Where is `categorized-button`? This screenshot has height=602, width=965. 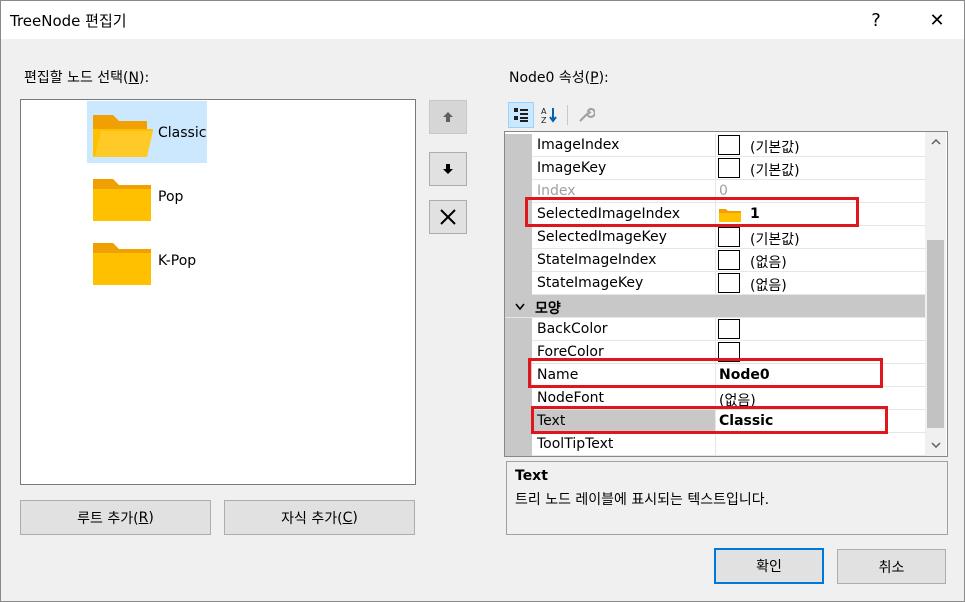 categorized-button is located at coordinates (521, 115).